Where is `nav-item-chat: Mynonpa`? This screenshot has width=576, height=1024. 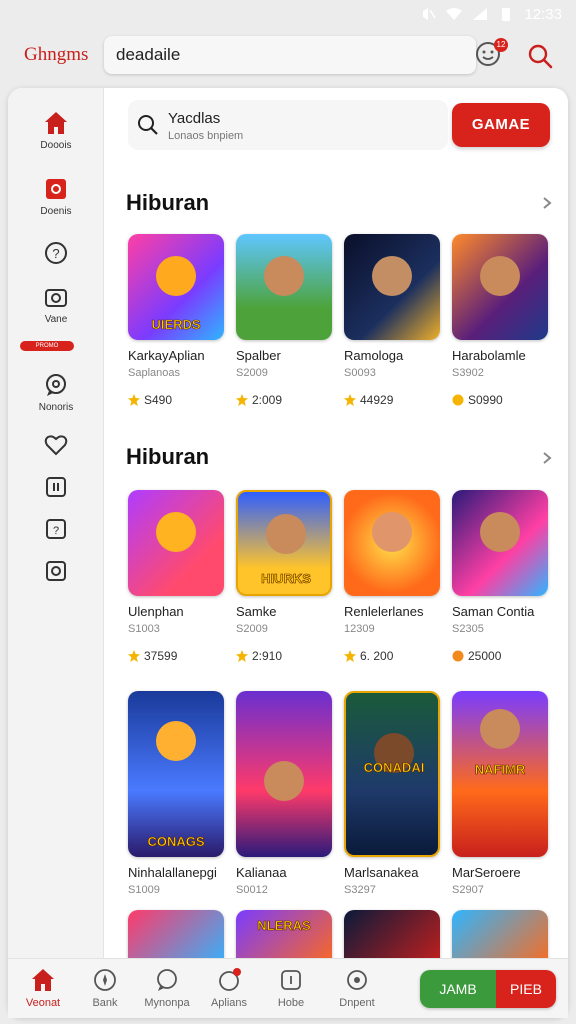 nav-item-chat: Mynonpa is located at coordinates (167, 988).